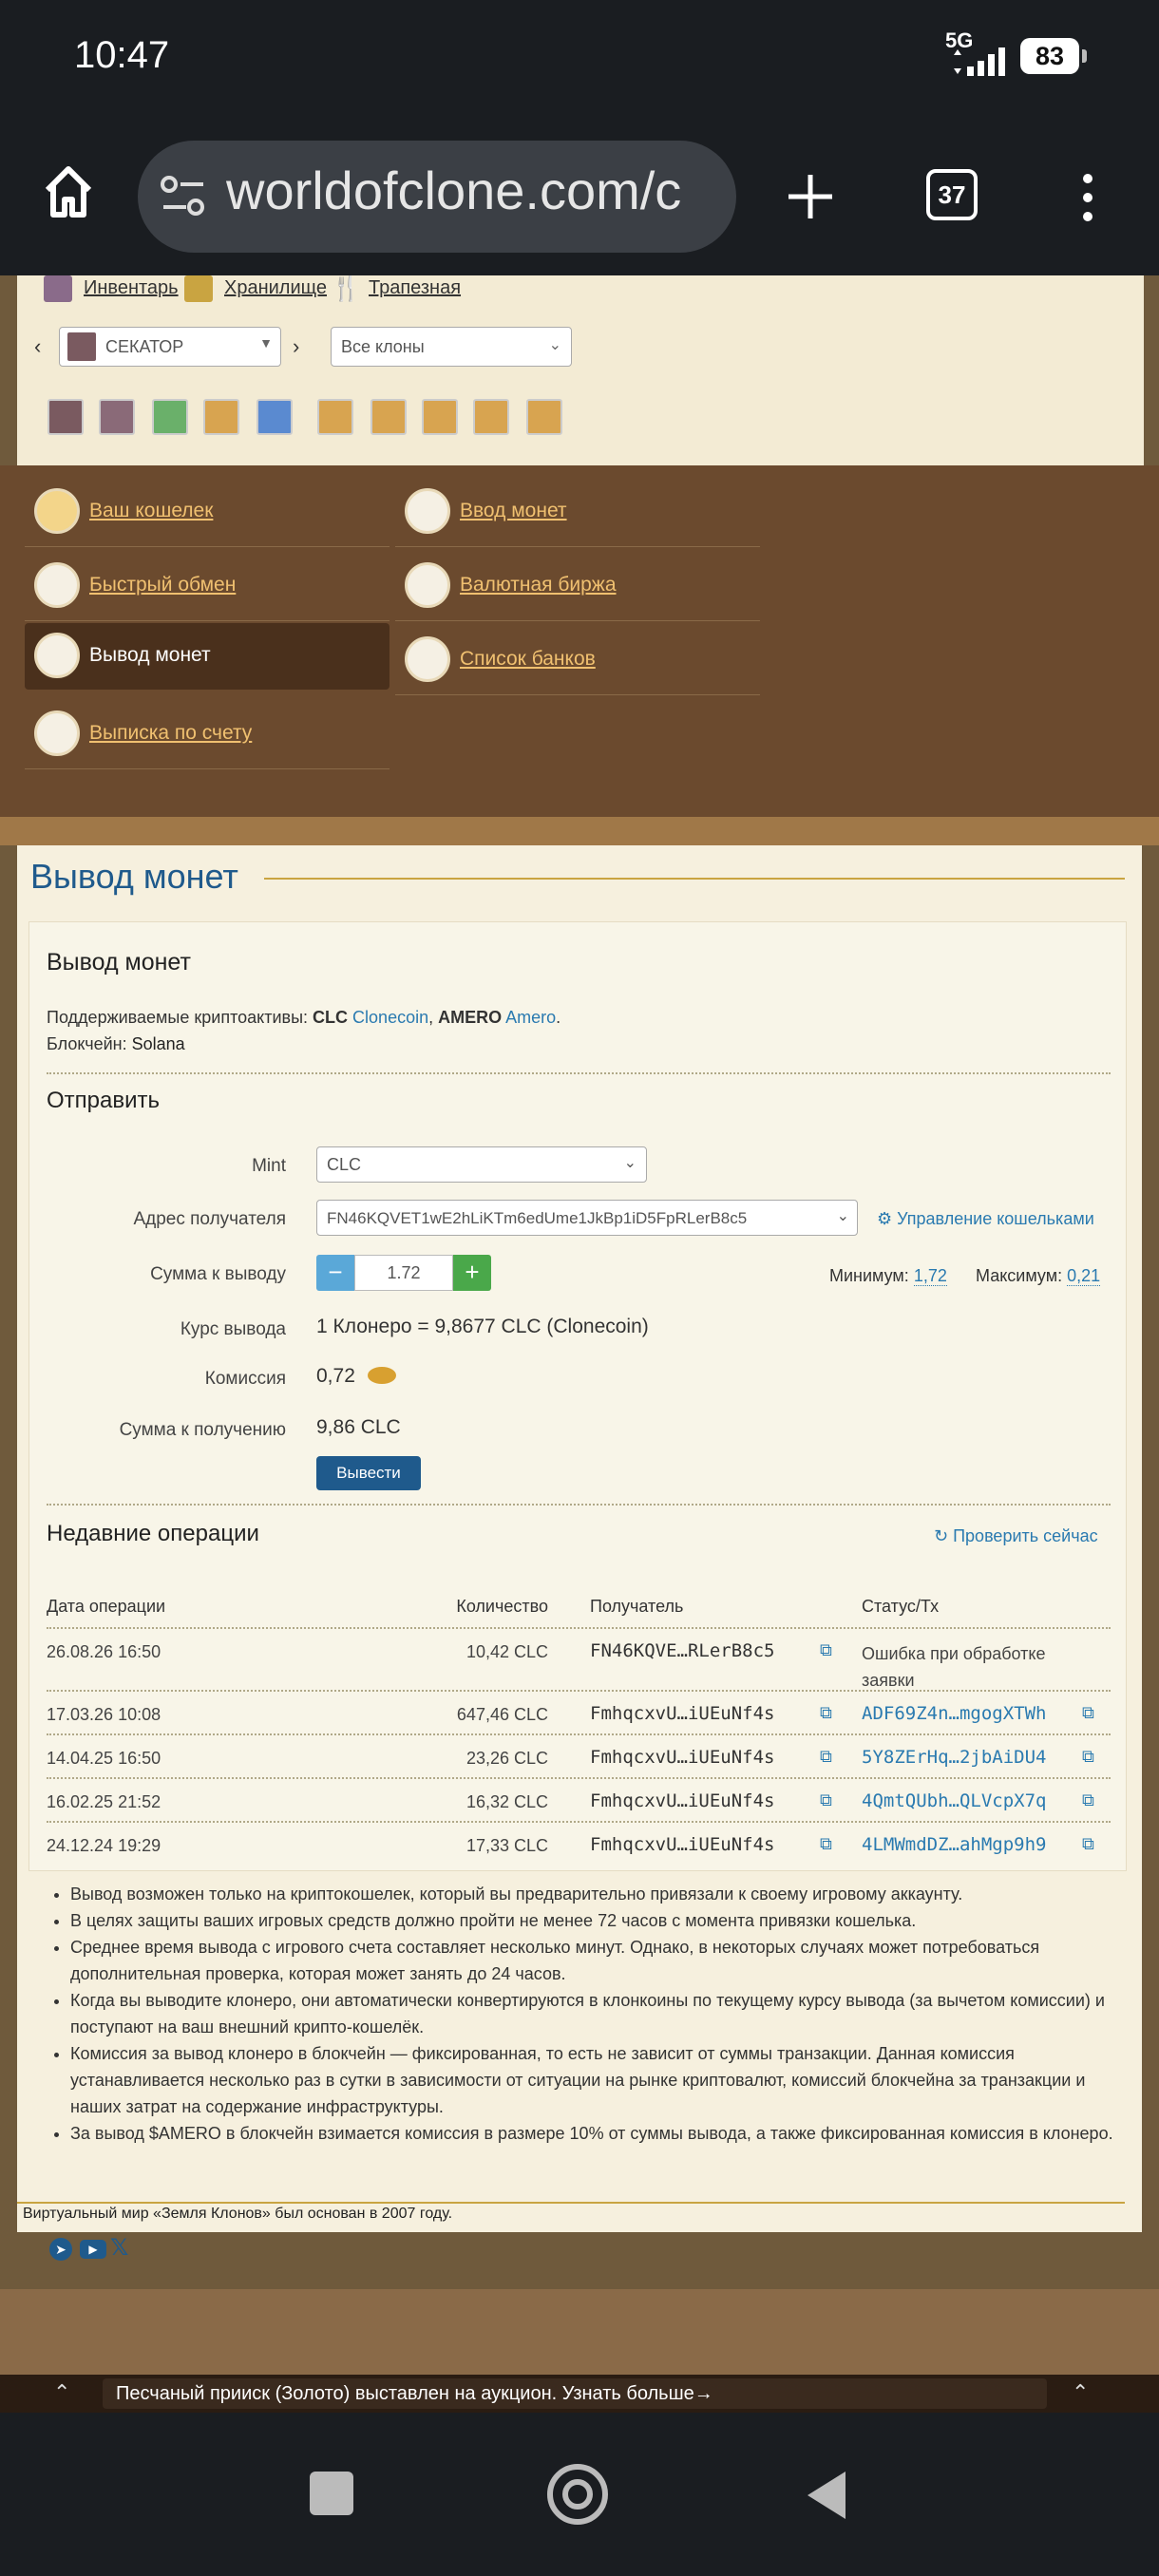  Describe the element at coordinates (207, 733) in the screenshot. I see `menu-item-statement: Выписка по счету` at that location.